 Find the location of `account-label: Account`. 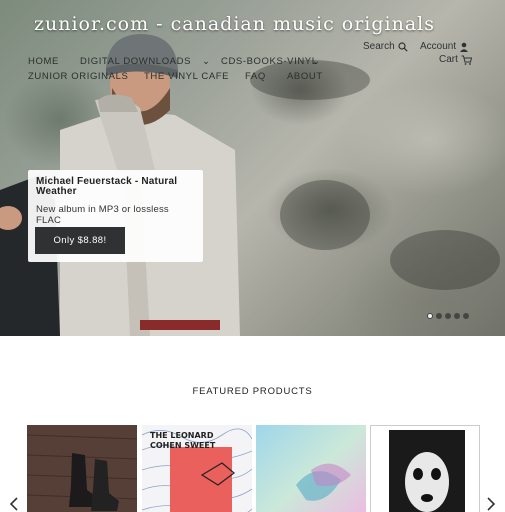

account-label: Account is located at coordinates (438, 46).